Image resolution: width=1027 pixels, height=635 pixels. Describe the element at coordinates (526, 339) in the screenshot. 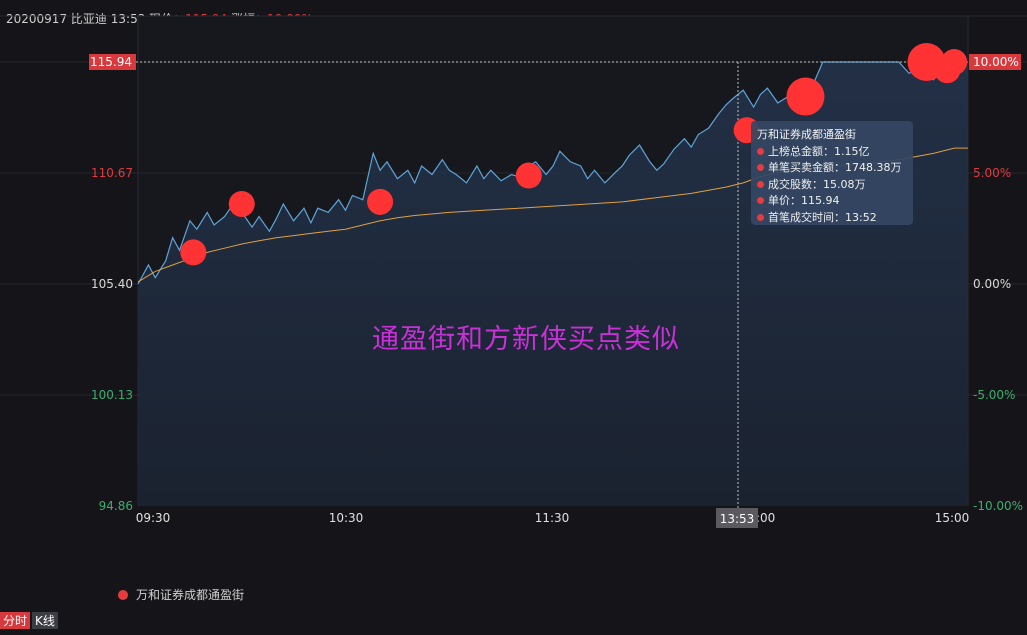

I see `annotation-text: 通盈街和方新侠买点类似` at that location.